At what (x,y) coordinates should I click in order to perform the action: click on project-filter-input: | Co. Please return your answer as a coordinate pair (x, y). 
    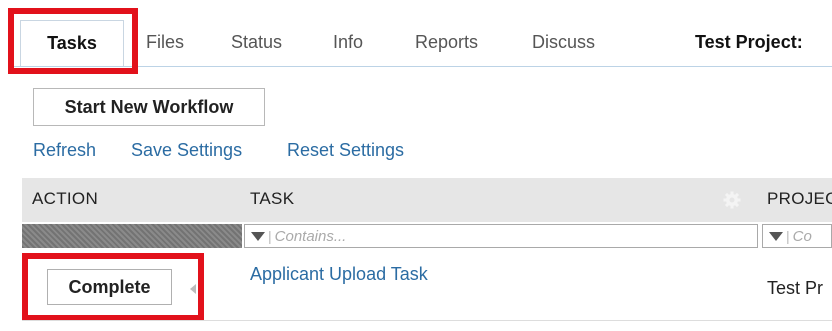
    Looking at the image, I should click on (797, 236).